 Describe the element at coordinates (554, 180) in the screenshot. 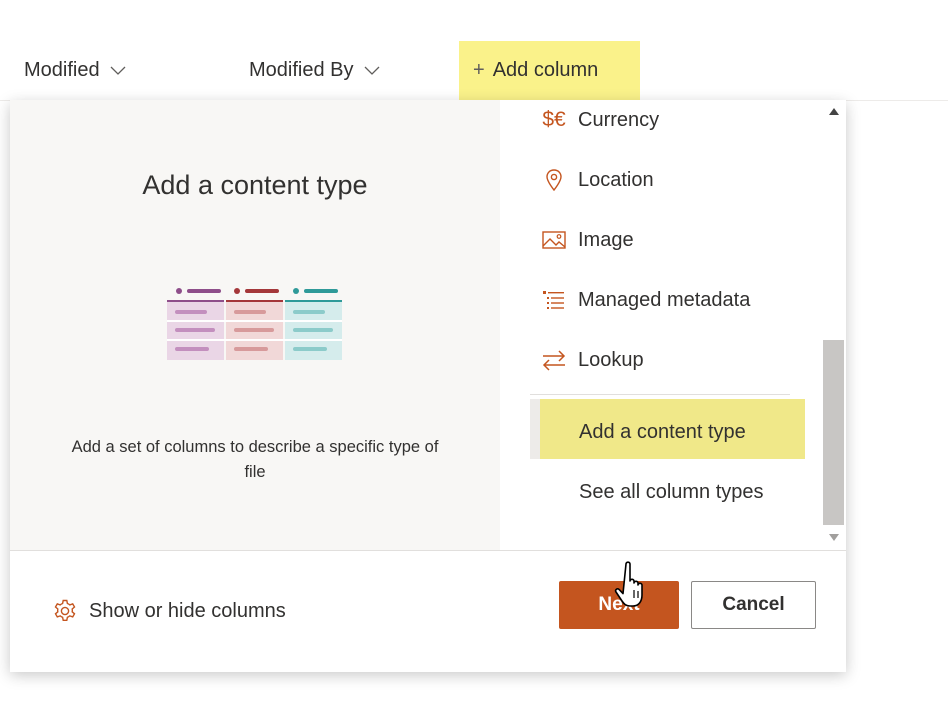

I see `location-pin-icon` at that location.